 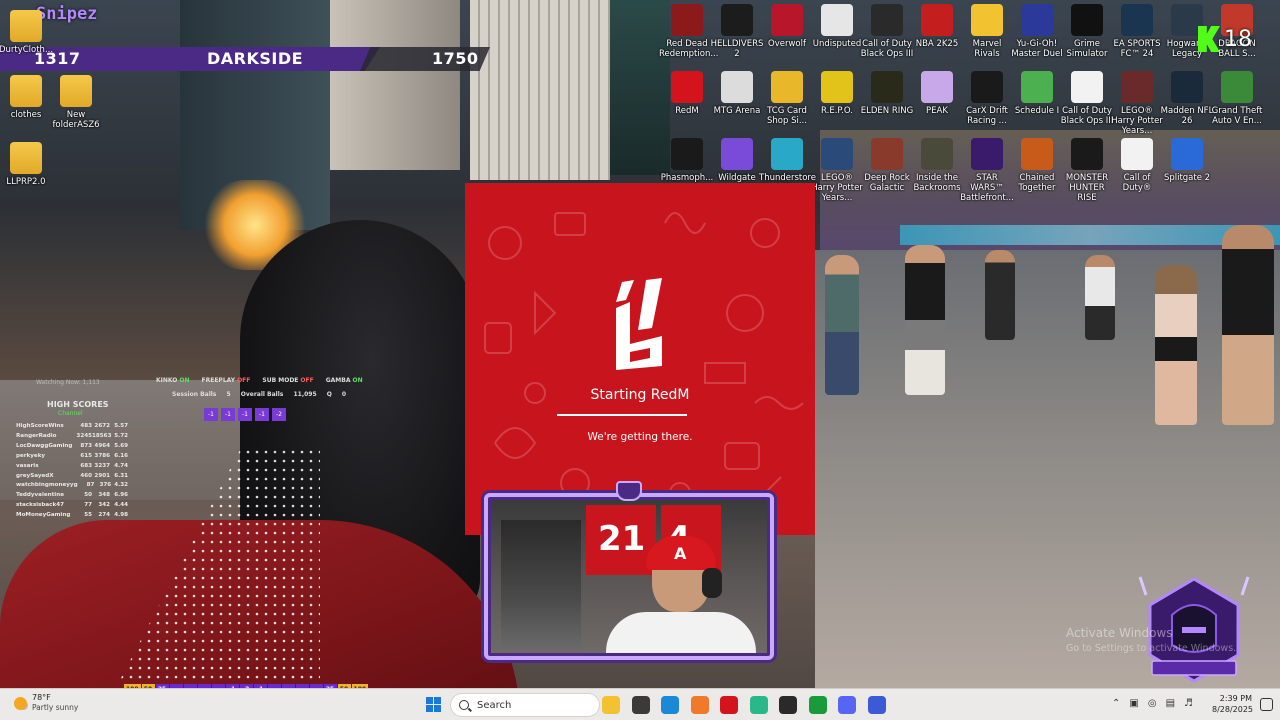 I want to click on taskview-icon, so click(x=640, y=705).